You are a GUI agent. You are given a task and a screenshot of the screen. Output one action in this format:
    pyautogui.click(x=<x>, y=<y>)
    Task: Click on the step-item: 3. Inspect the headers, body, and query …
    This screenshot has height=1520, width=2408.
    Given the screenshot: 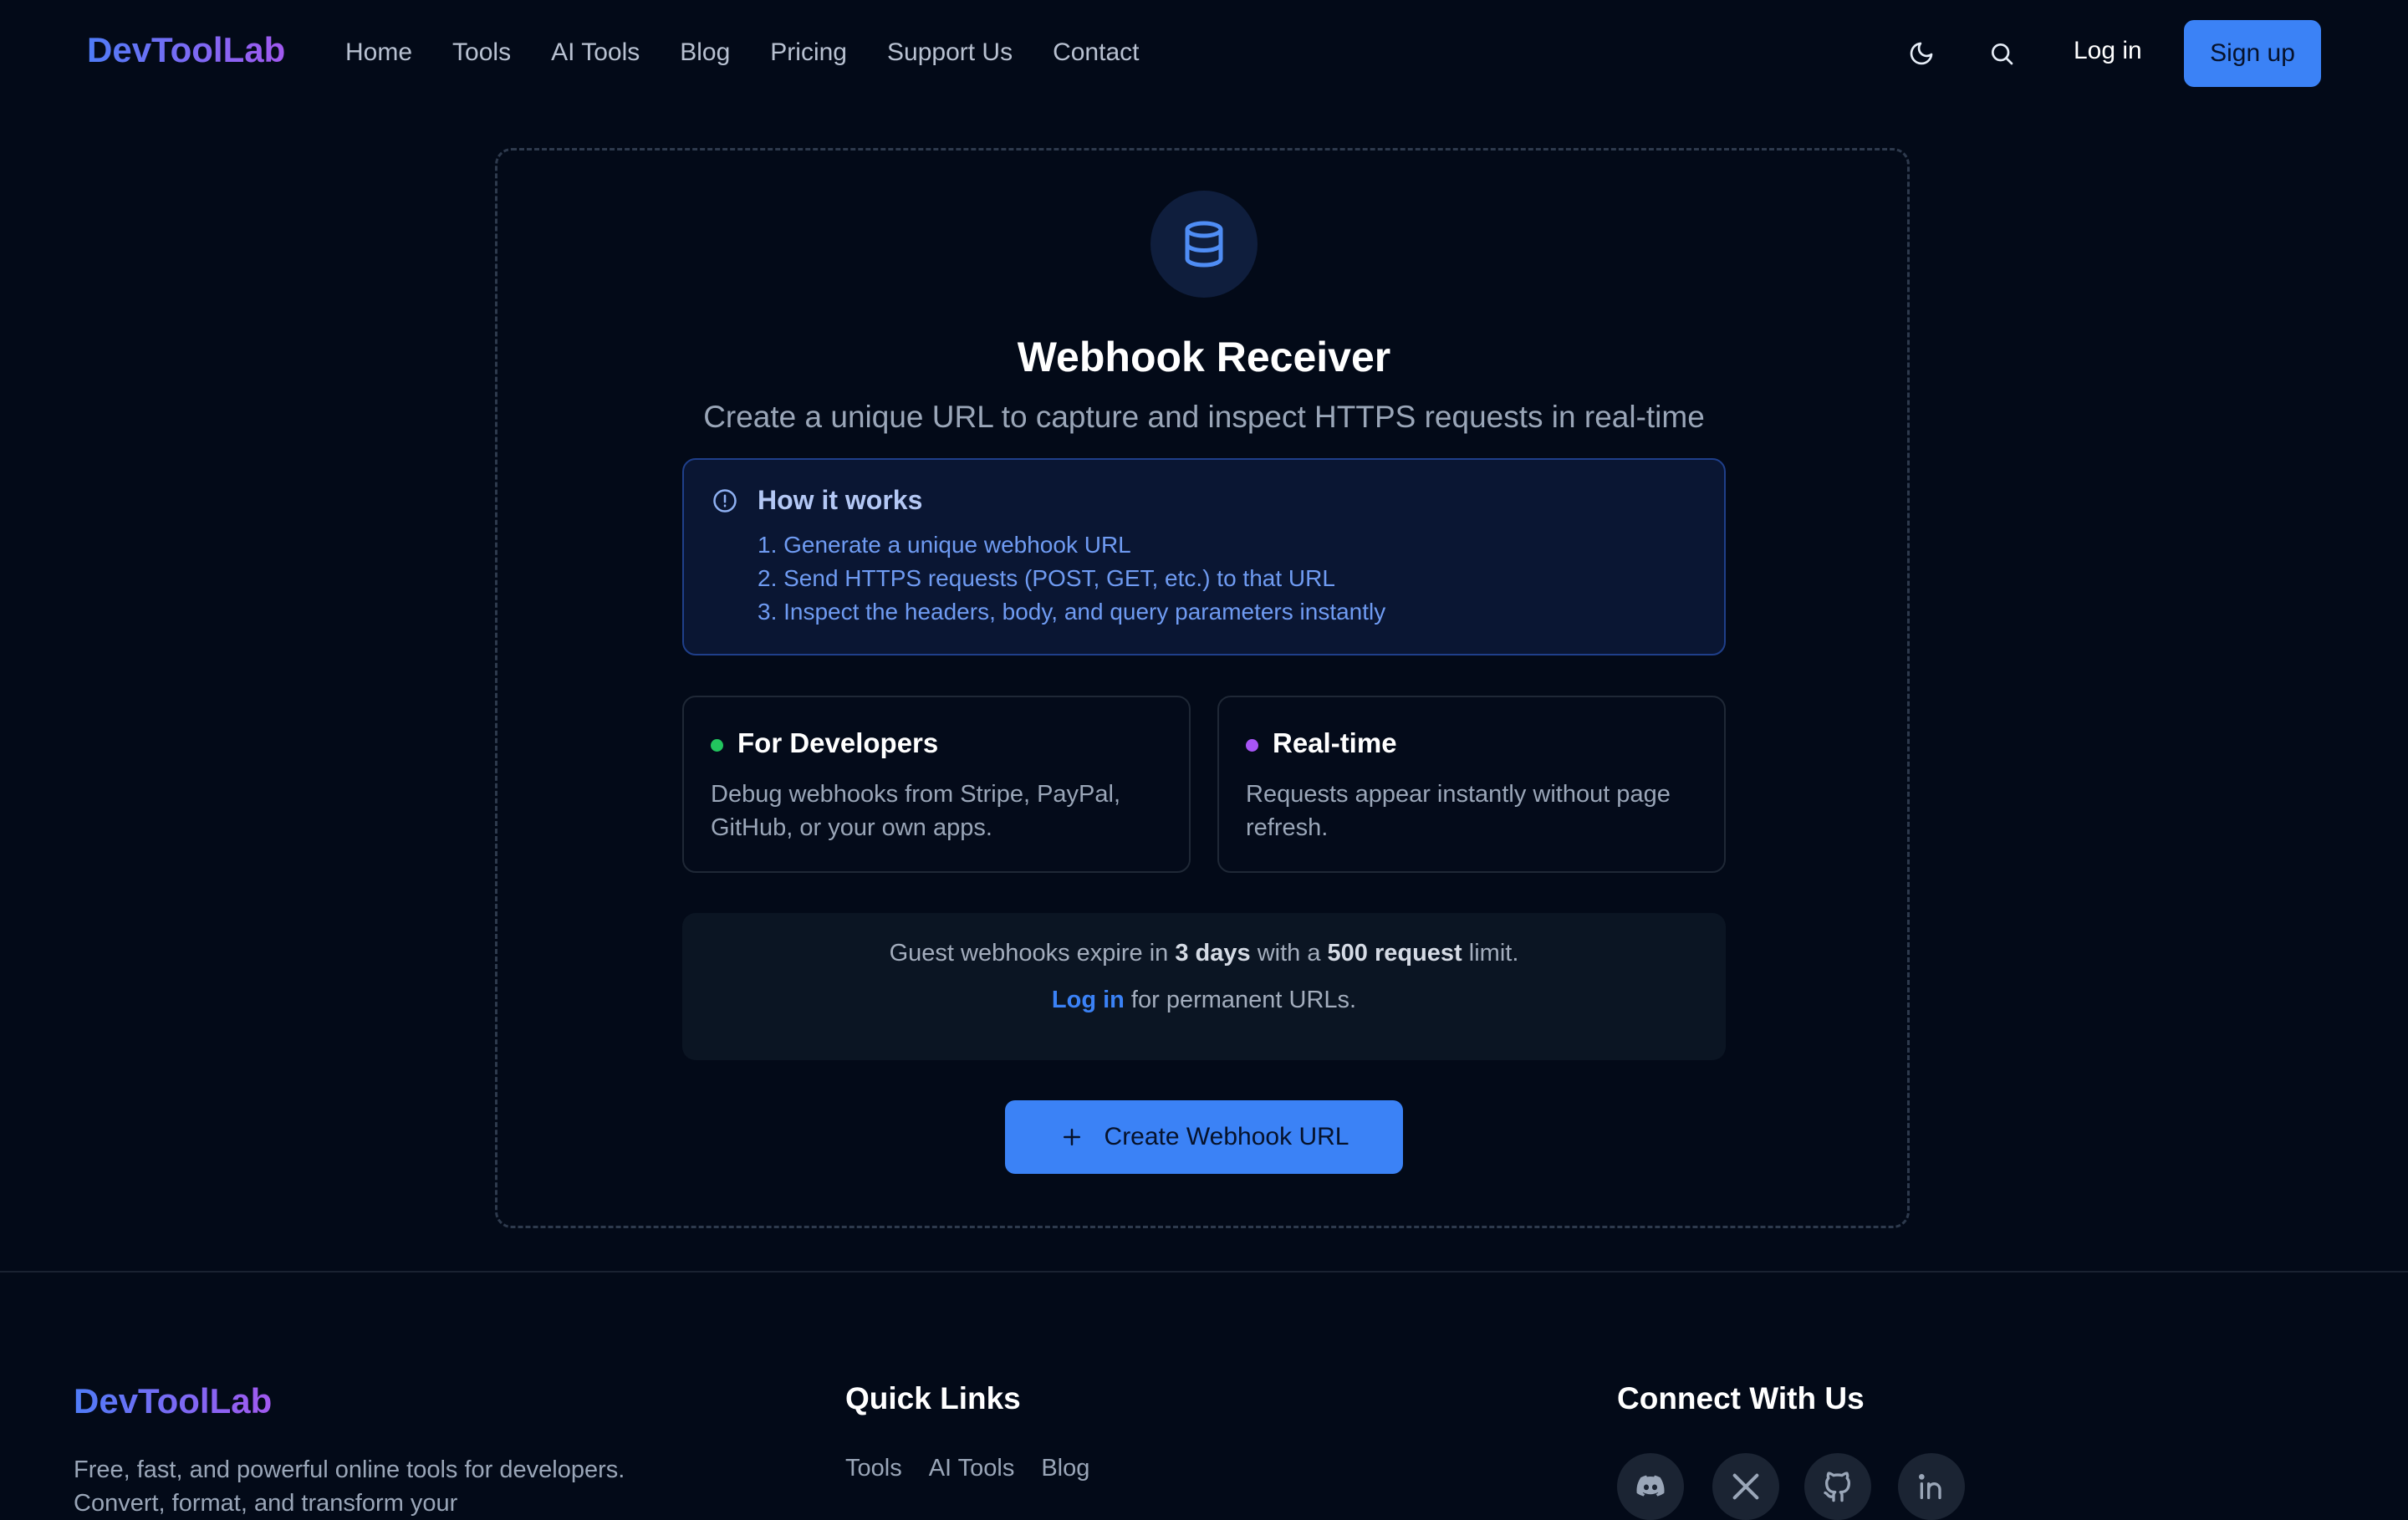 What is the action you would take?
    pyautogui.click(x=1072, y=612)
    